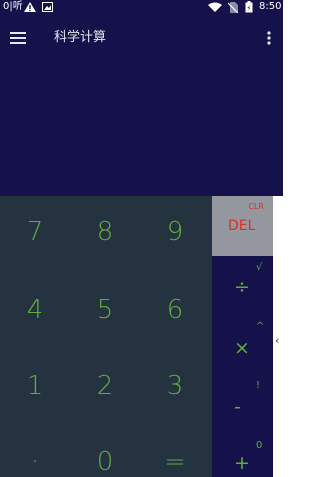 This screenshot has width=320, height=477. I want to click on status-bar: 0|听 ⚡ 8:50, so click(141, 7).